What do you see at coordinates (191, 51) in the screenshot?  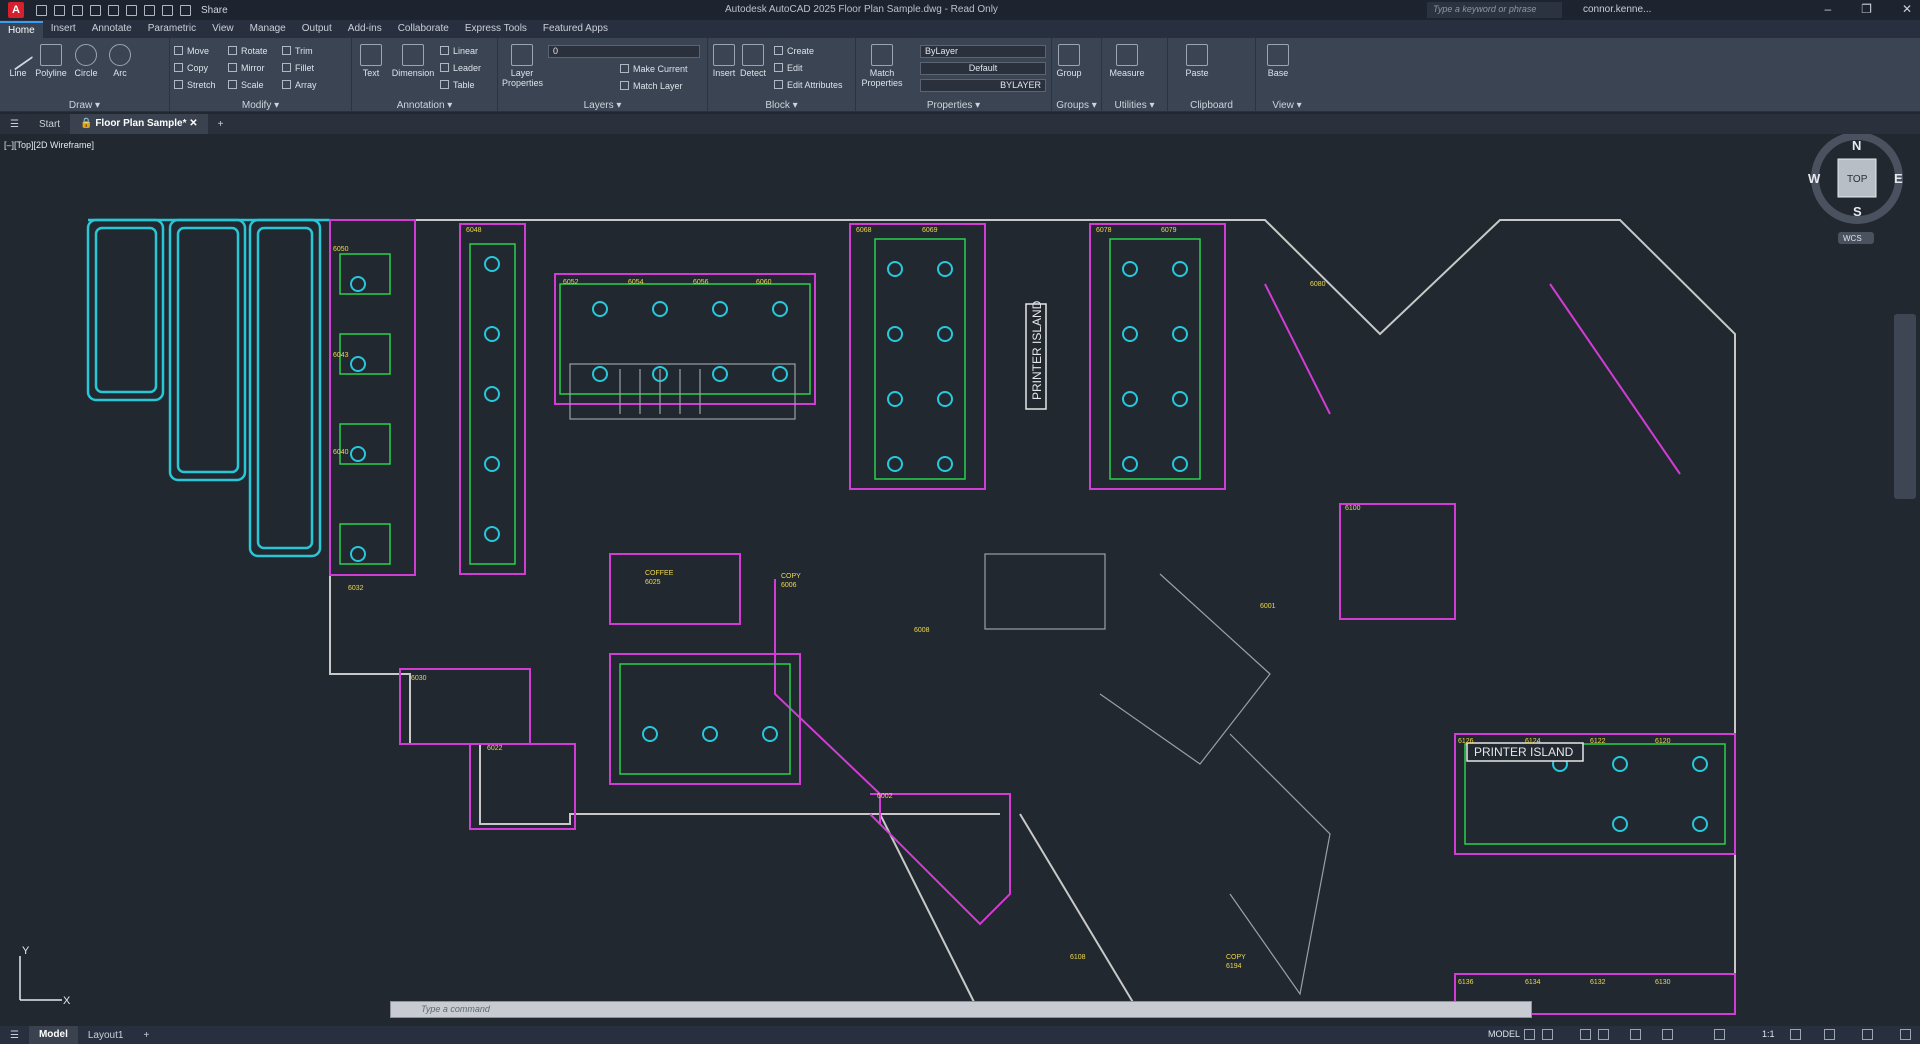 I see `move-button: Move` at bounding box center [191, 51].